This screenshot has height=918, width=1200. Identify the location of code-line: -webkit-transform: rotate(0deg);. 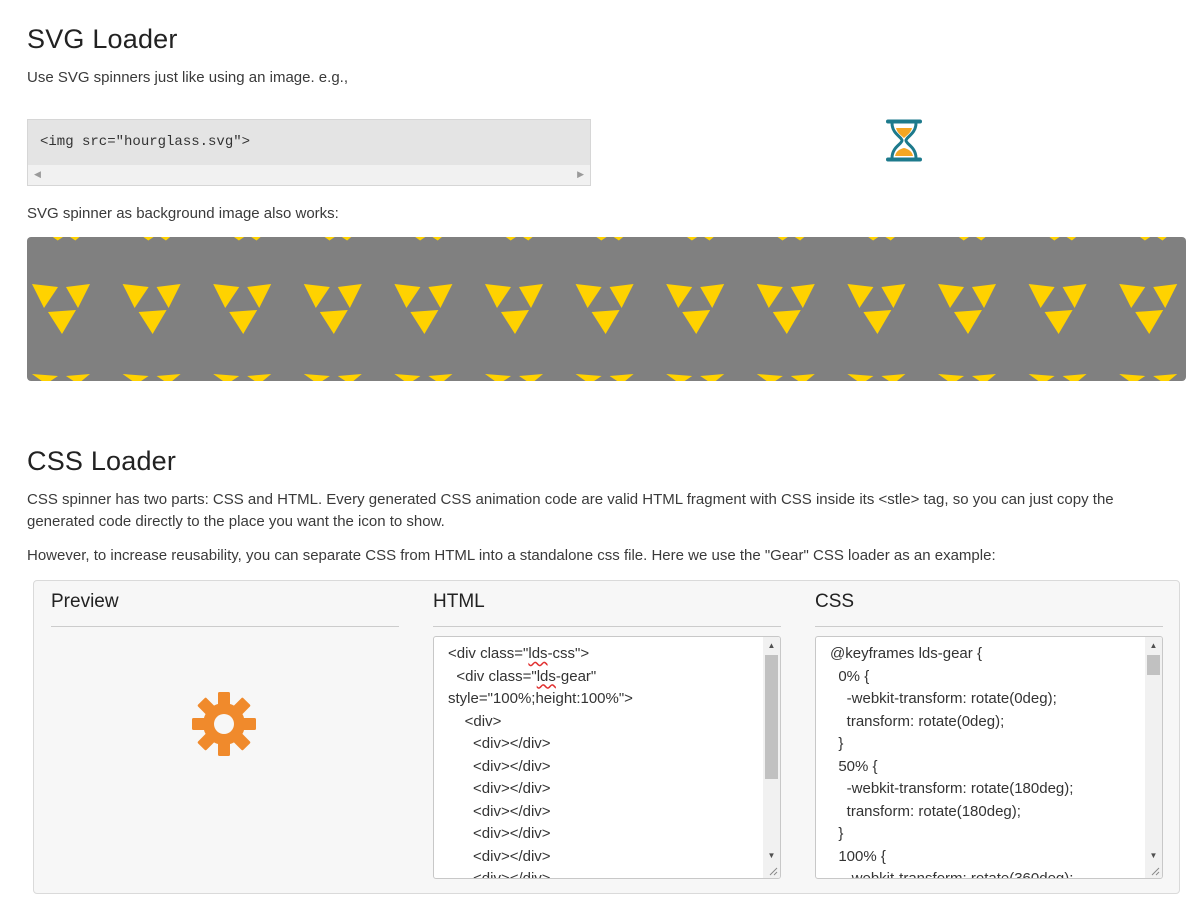
(943, 698).